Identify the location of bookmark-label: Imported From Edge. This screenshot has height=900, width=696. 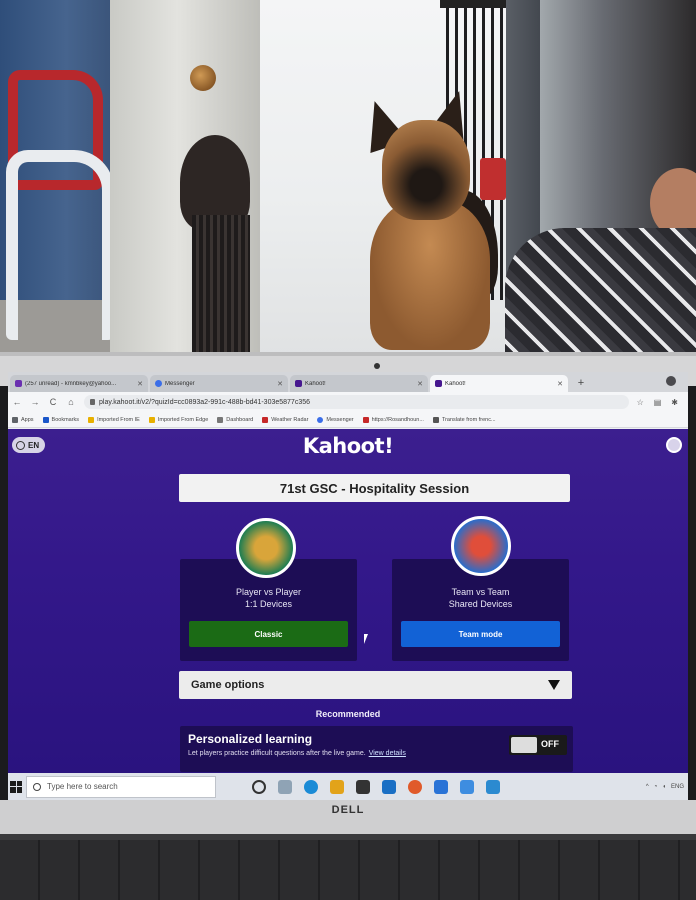
(183, 419).